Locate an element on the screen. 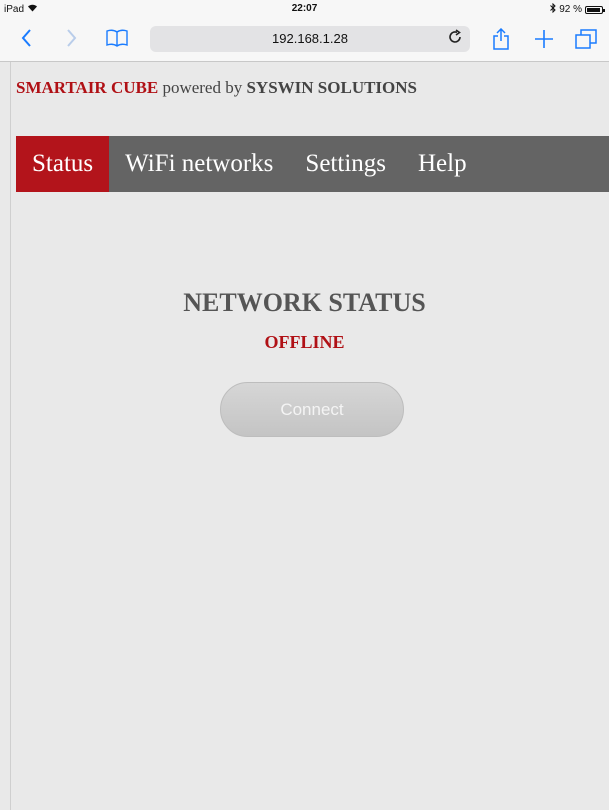 This screenshot has height=810, width=609. status-right: 92 % is located at coordinates (577, 9).